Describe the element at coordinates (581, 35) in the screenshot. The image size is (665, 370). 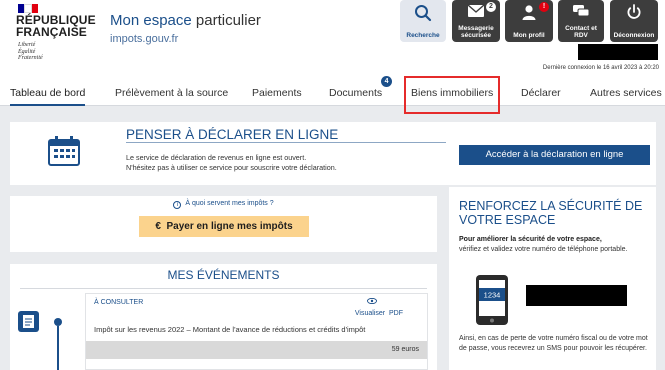
I see `contact-label-2: RDV` at that location.